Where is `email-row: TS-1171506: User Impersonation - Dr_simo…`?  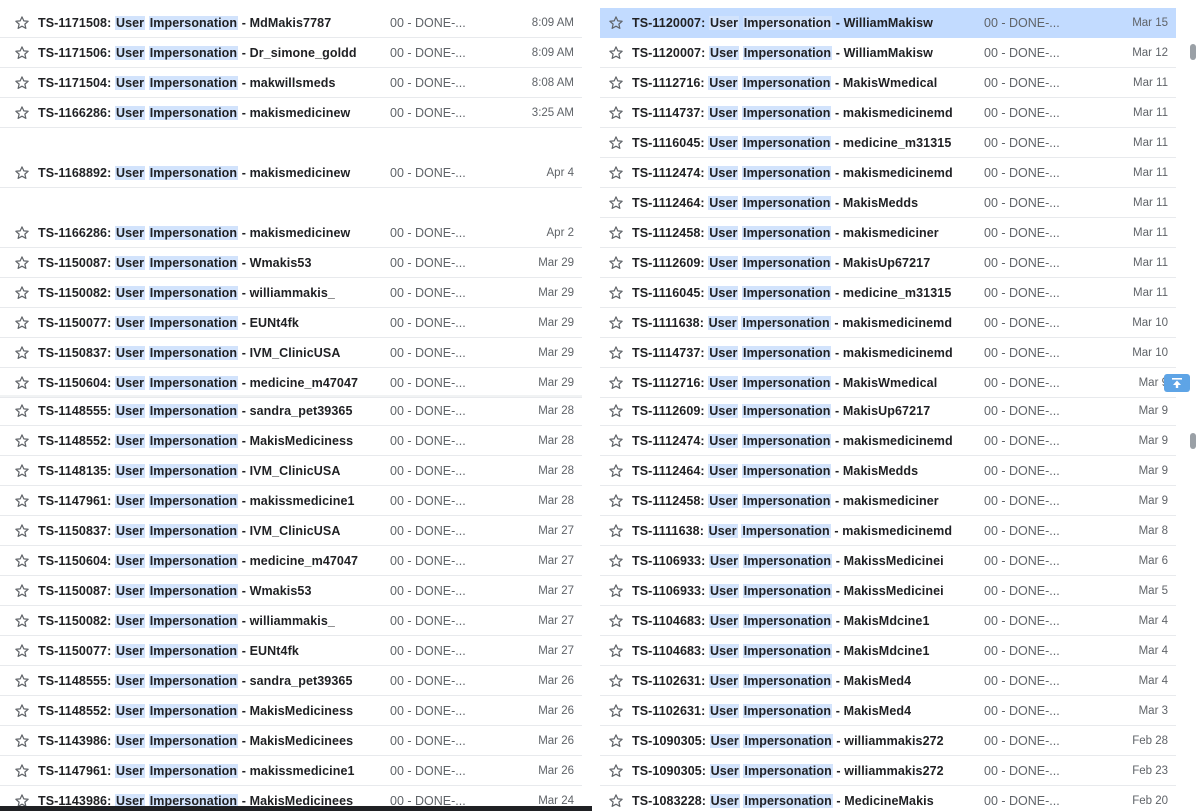 email-row: TS-1171506: User Impersonation - Dr_simo… is located at coordinates (291, 53).